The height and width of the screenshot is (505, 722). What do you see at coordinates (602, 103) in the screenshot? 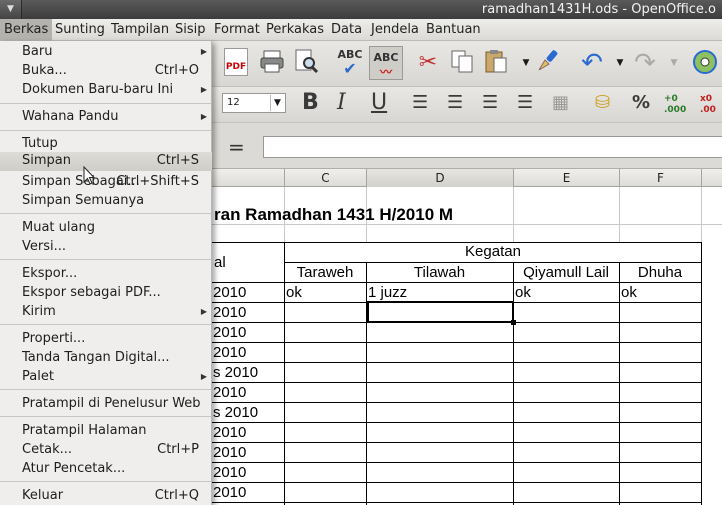
I see `currency-icon: ⛁` at bounding box center [602, 103].